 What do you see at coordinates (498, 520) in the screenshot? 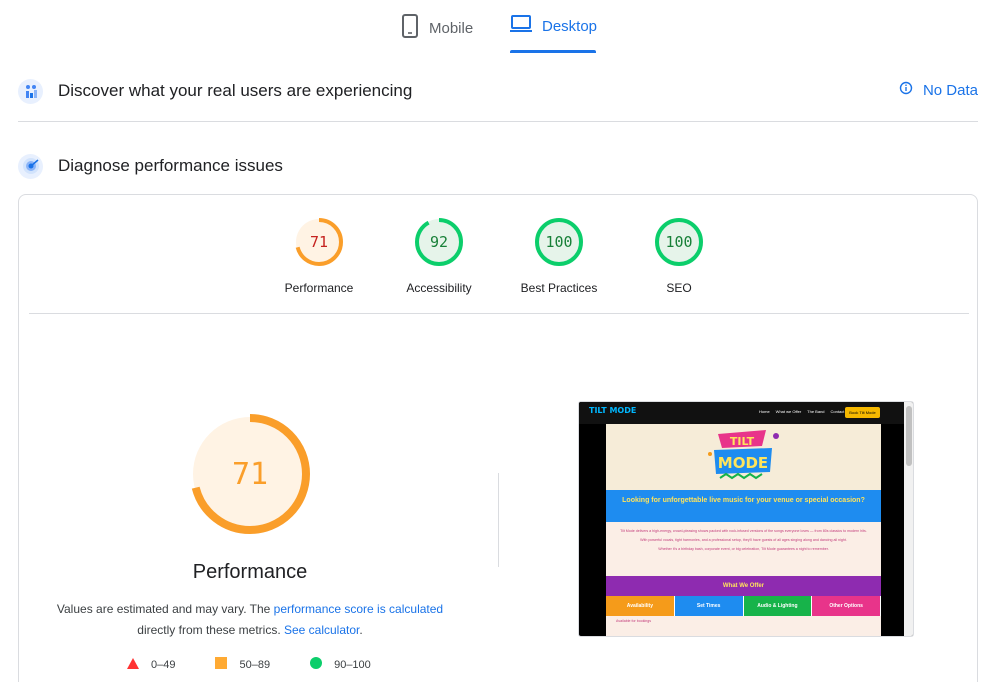
I see `vertical-divider` at bounding box center [498, 520].